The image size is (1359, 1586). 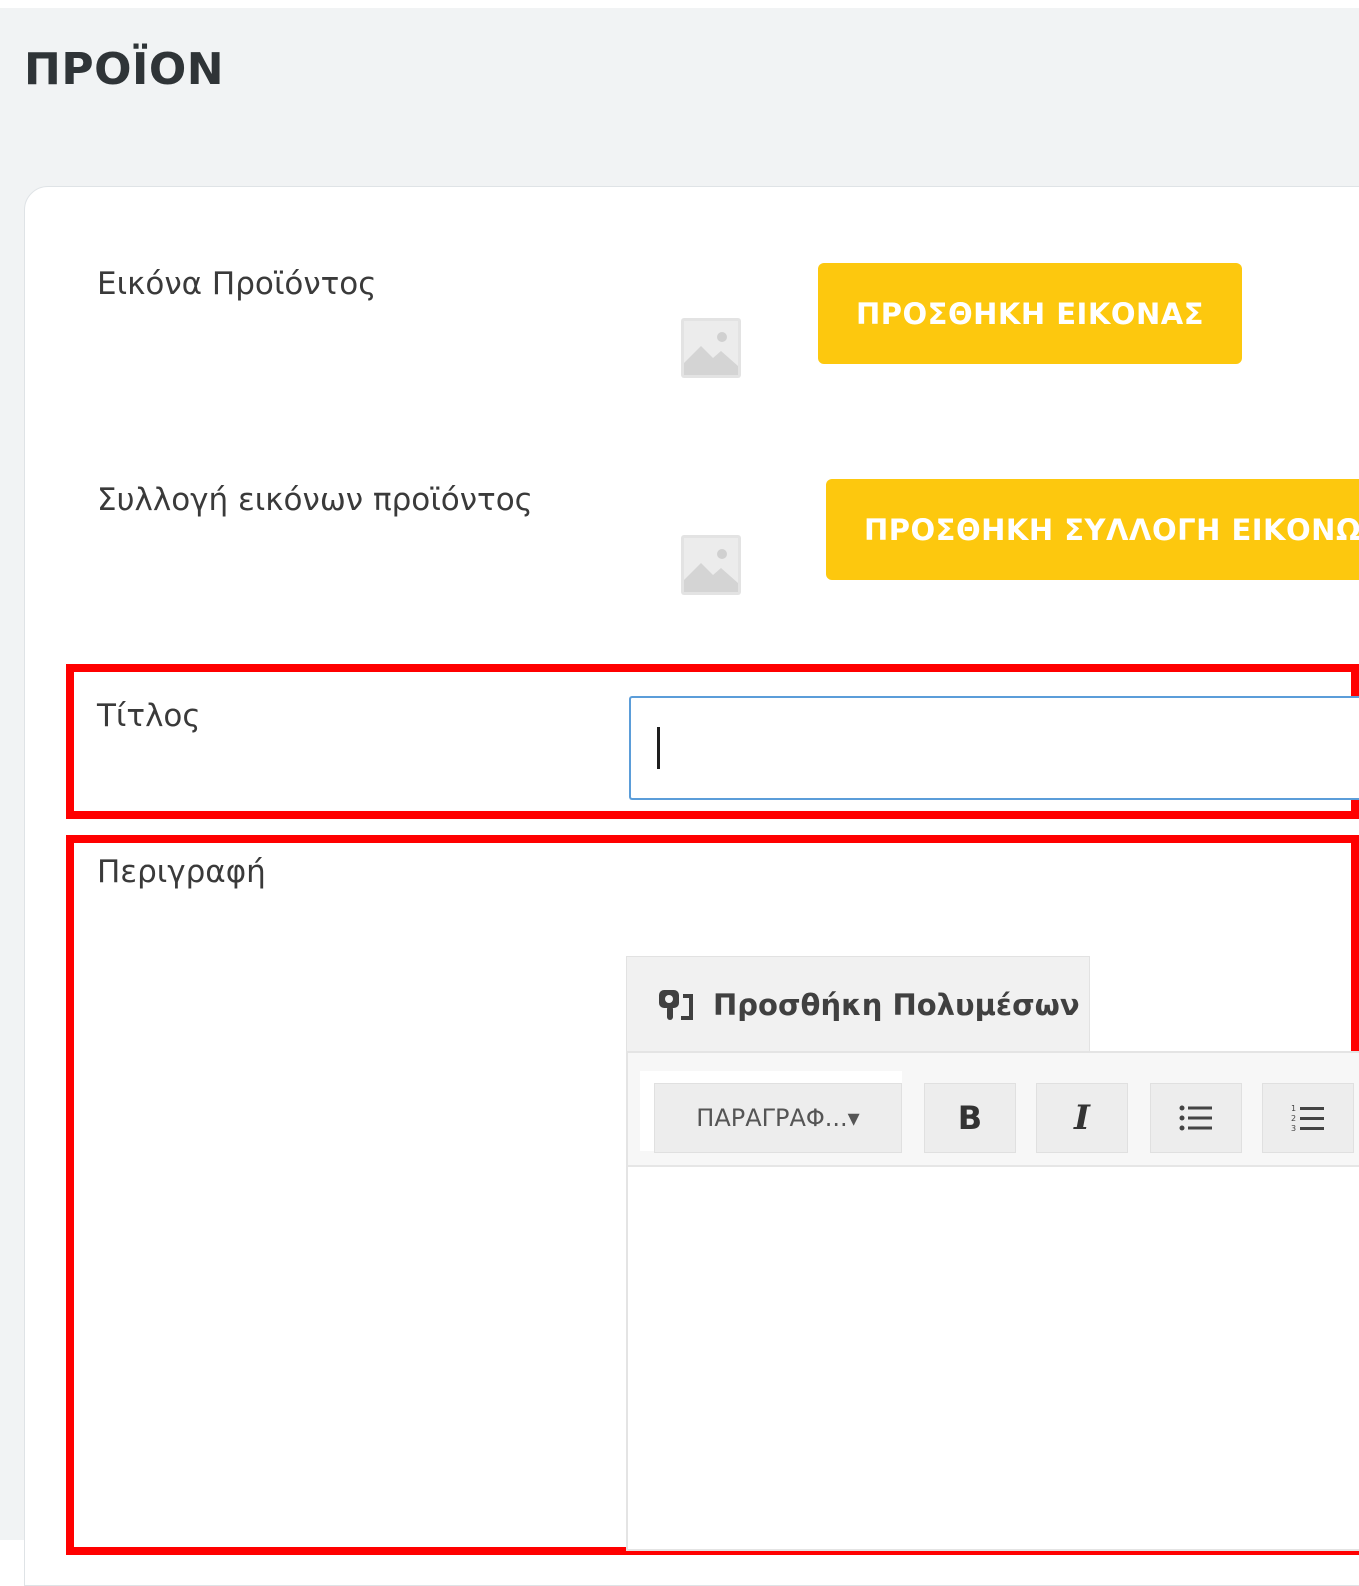 I want to click on add-media-icon, so click(x=676, y=1004).